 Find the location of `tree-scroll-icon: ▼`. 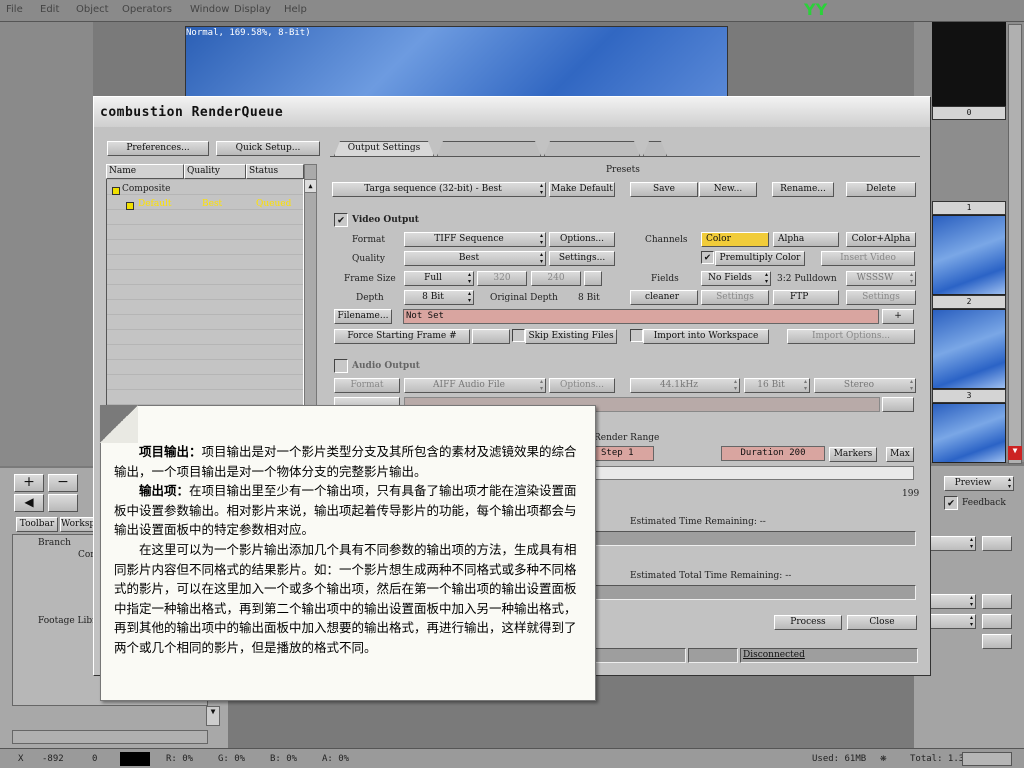

tree-scroll-icon: ▼ is located at coordinates (213, 716).